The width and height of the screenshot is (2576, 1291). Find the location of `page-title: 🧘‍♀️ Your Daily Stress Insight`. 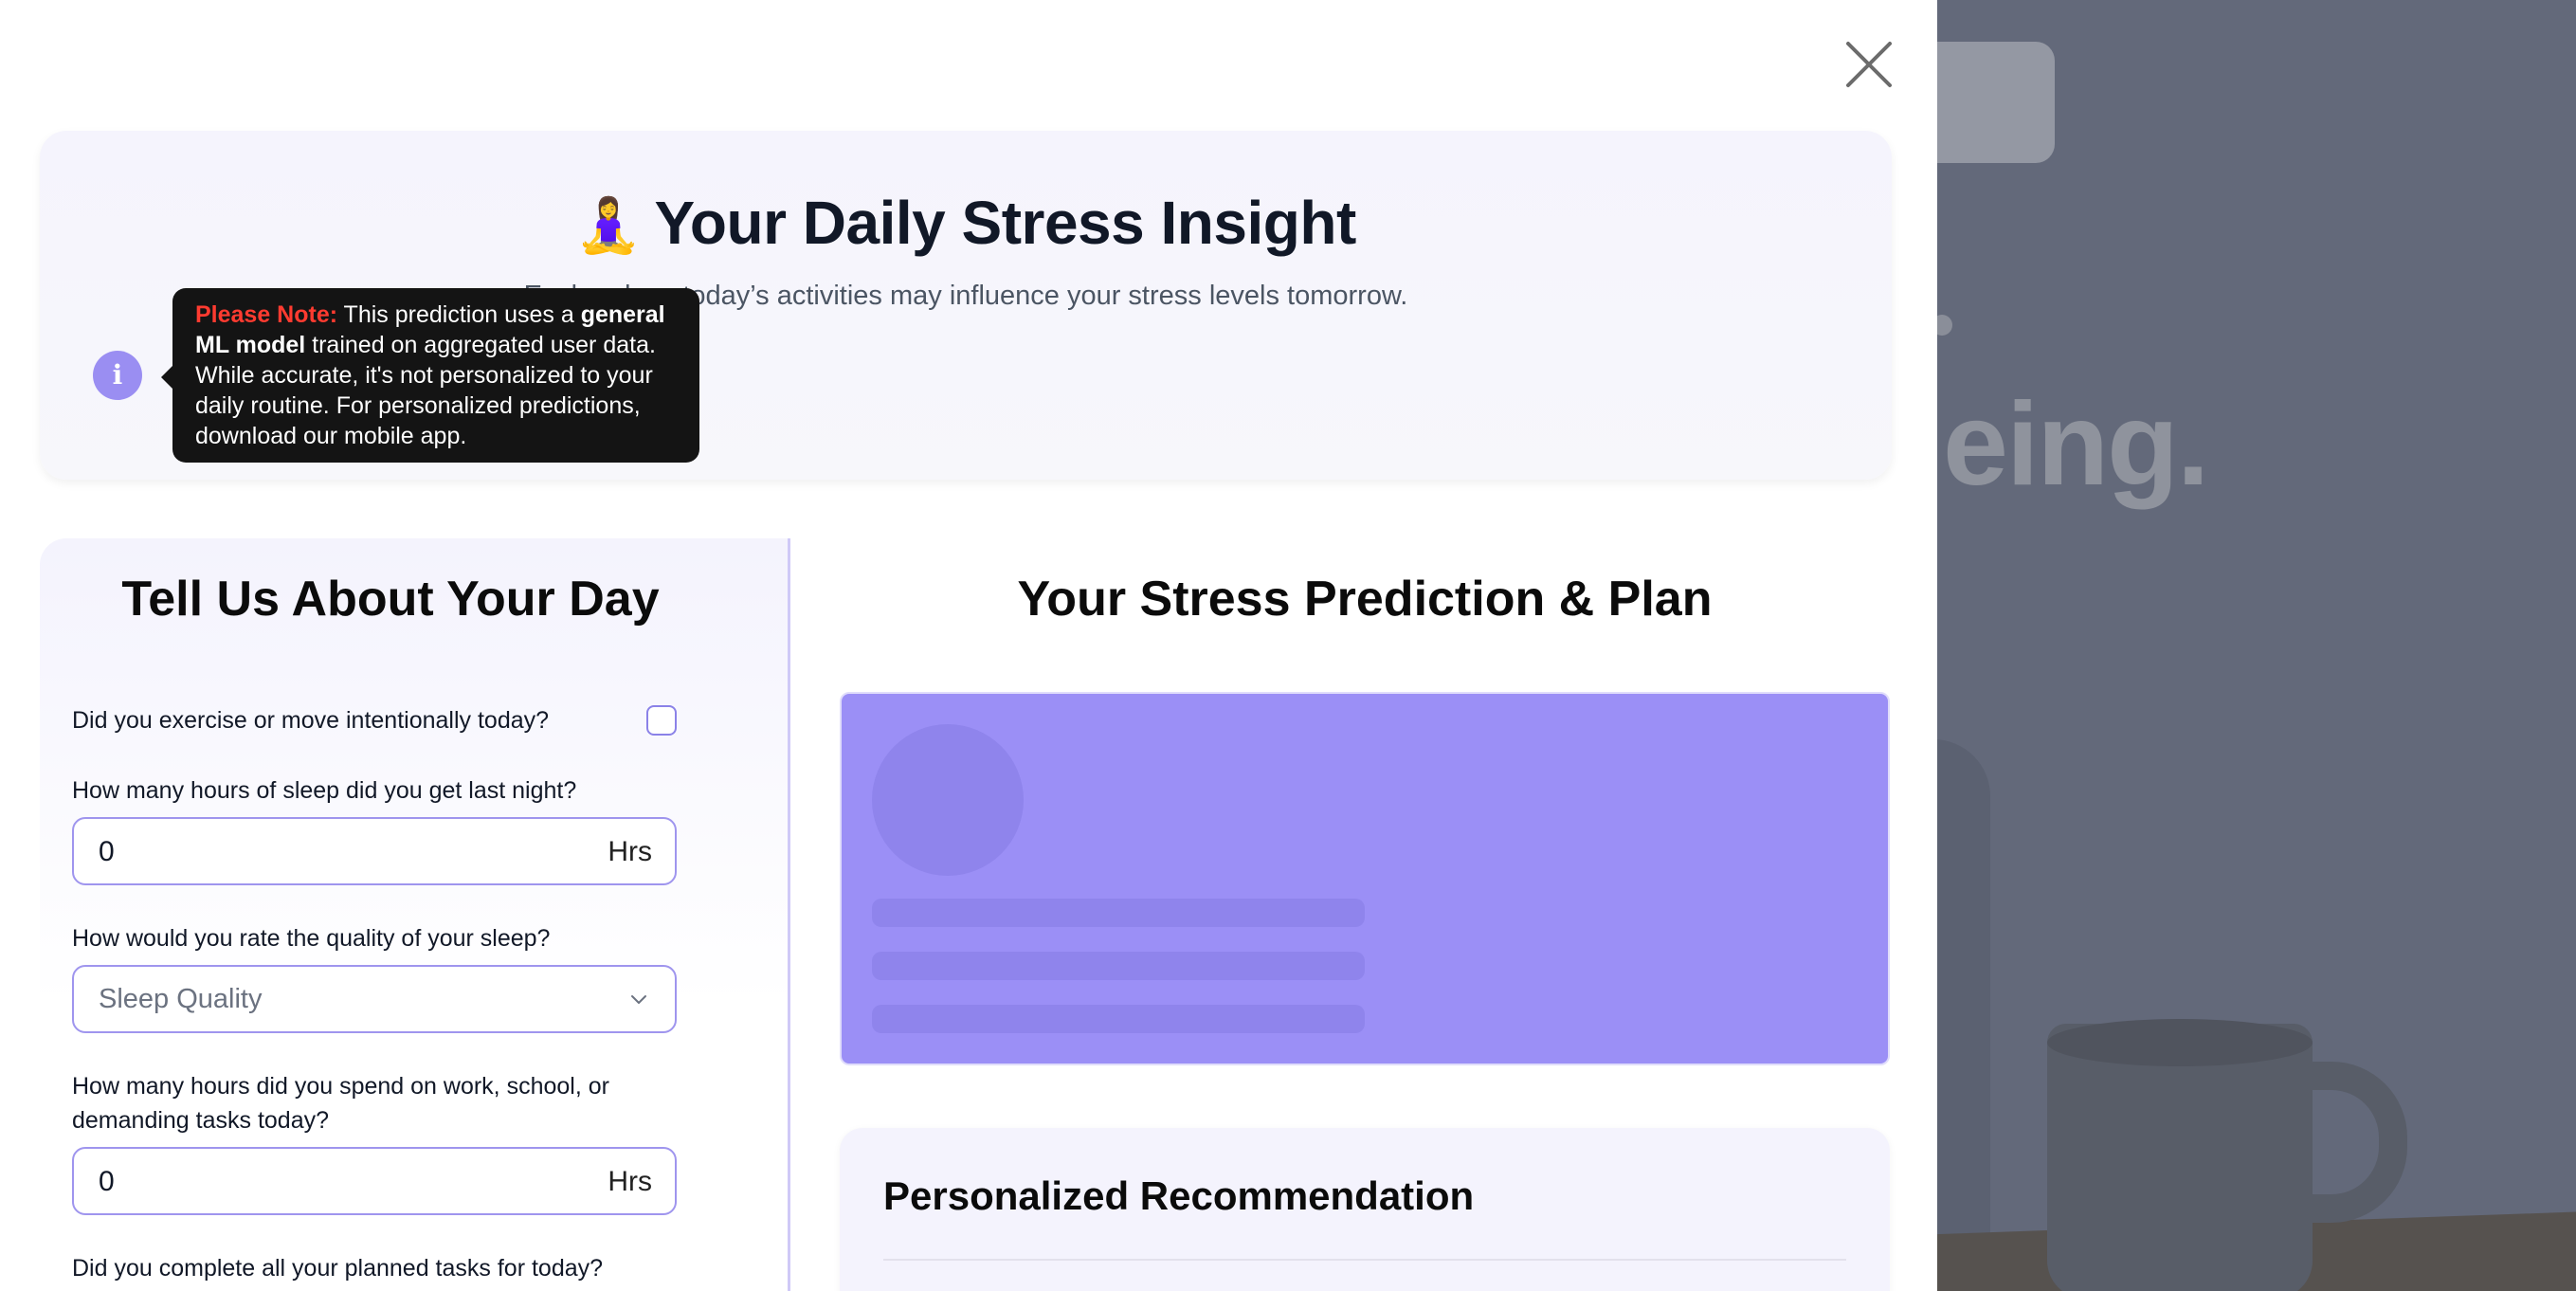

page-title: 🧘‍♀️ Your Daily Stress Insight is located at coordinates (966, 223).